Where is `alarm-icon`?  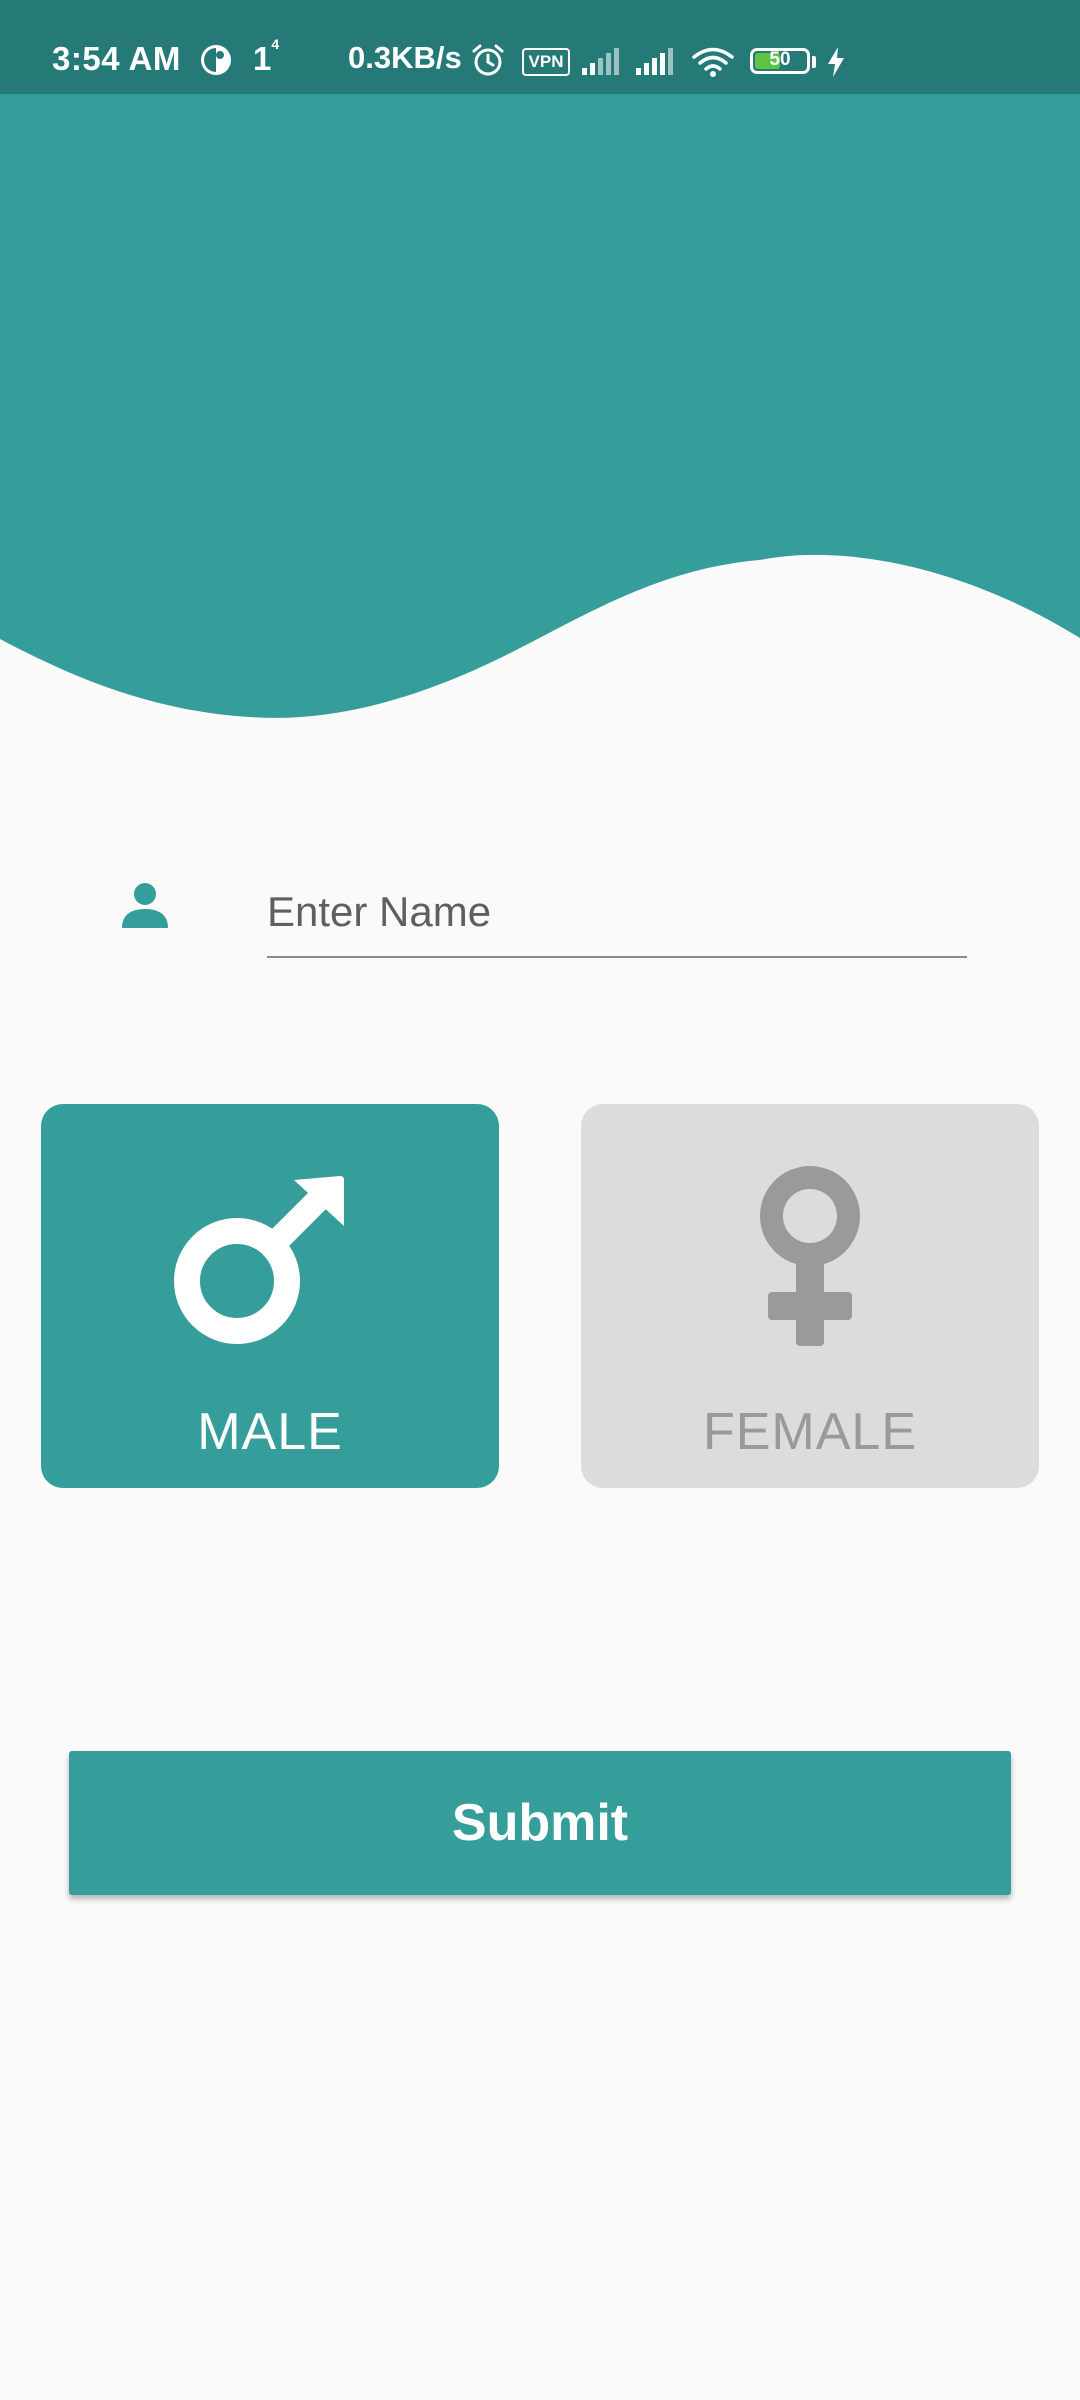
alarm-icon is located at coordinates (488, 62).